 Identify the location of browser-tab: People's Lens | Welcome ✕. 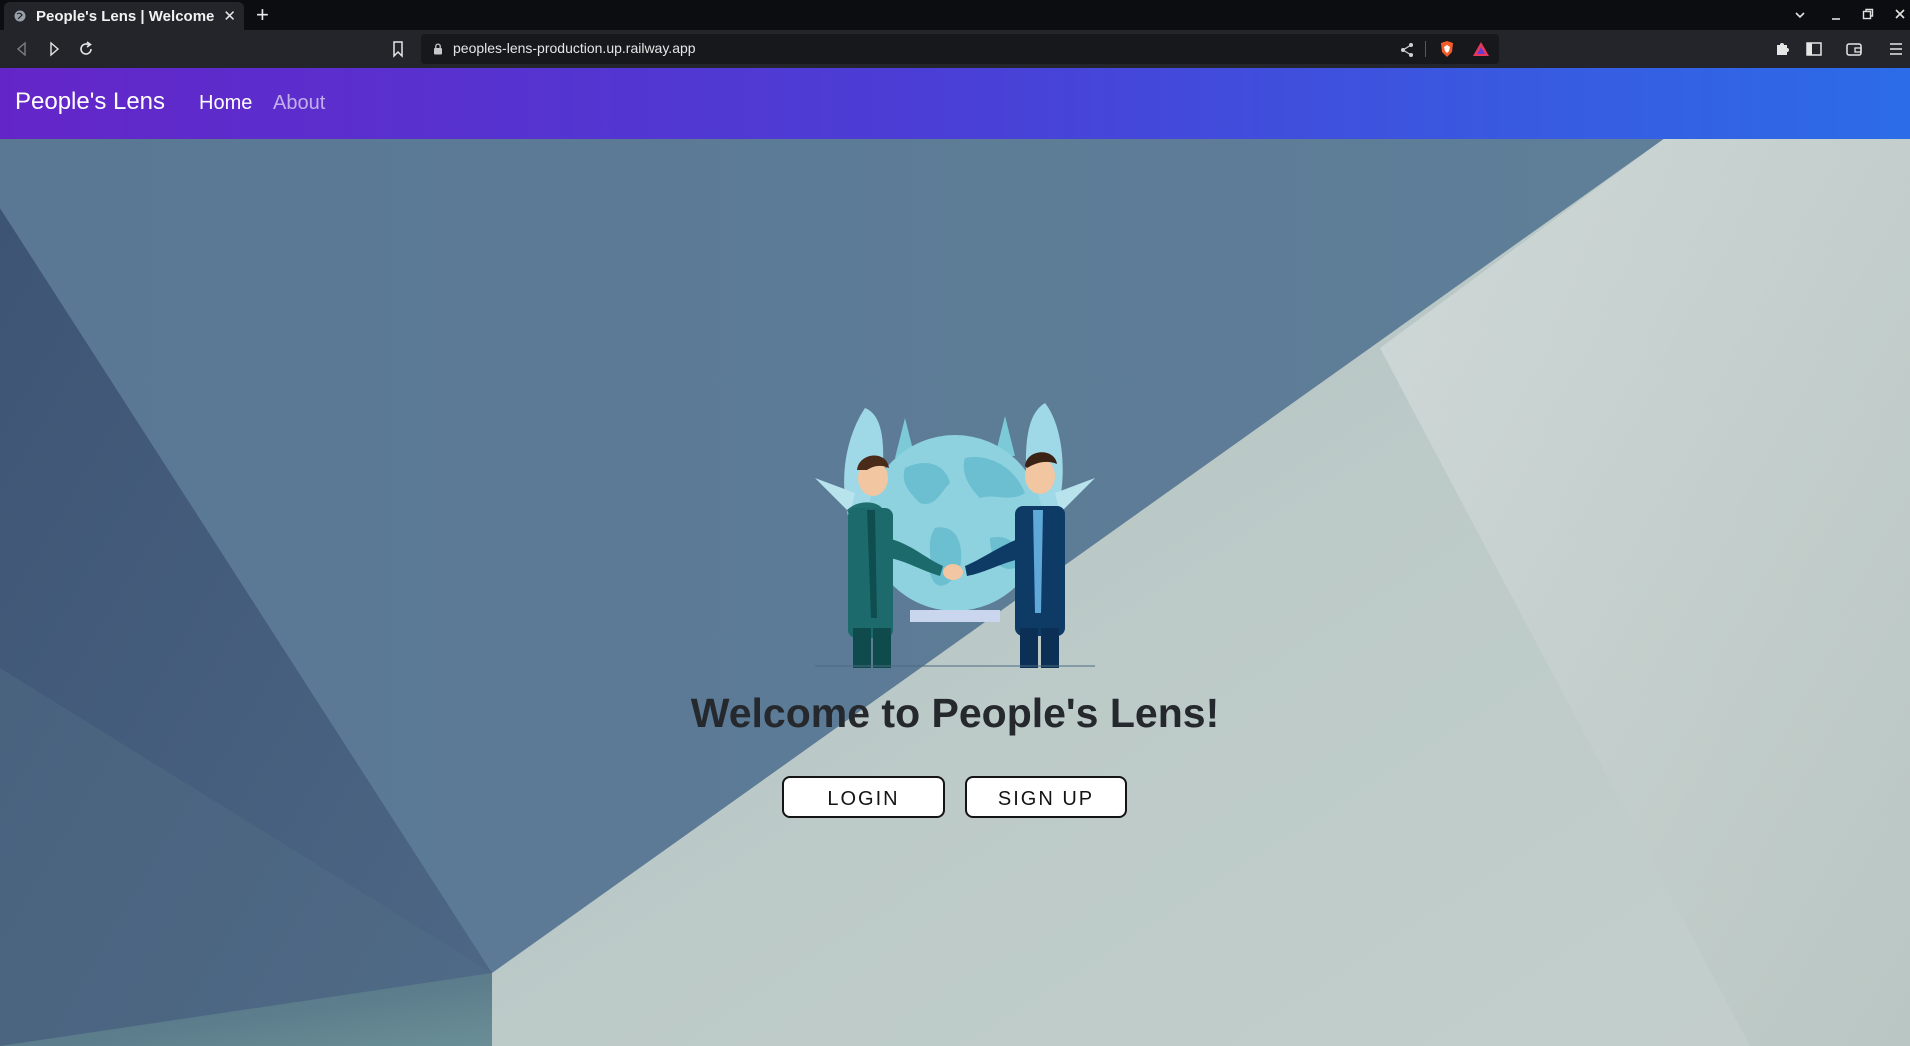
(124, 16).